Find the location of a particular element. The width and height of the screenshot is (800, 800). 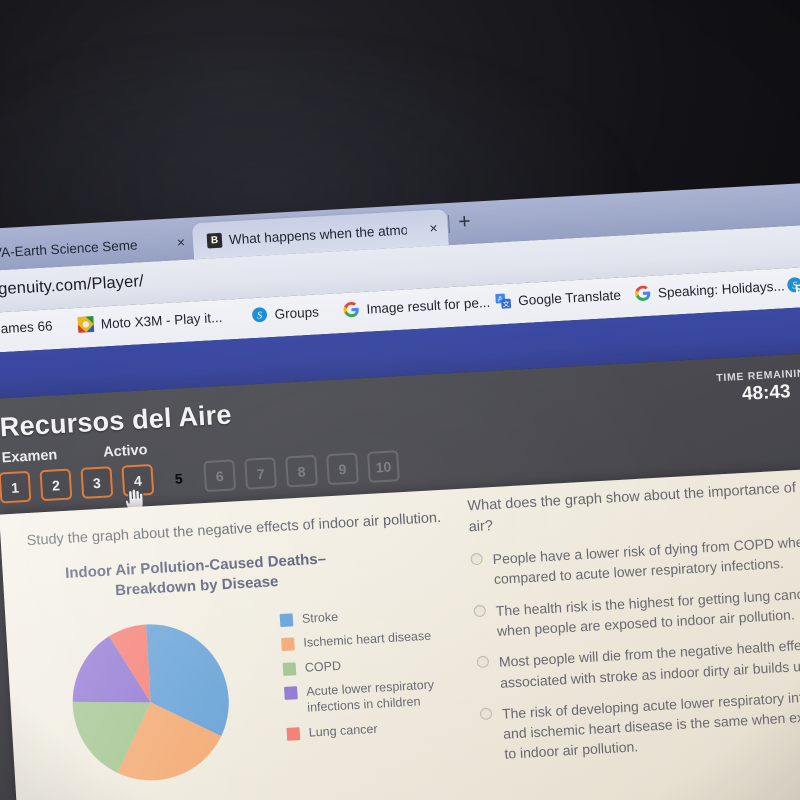

translate-icon: A 文 is located at coordinates (503, 301).